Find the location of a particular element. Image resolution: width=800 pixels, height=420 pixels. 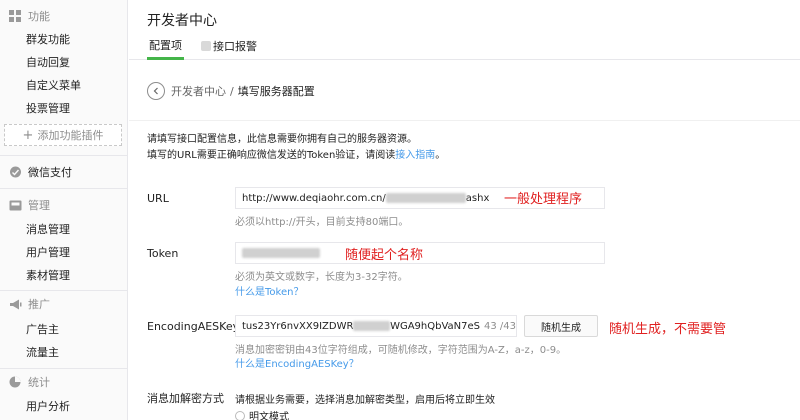

add-plugin-label: 添加功能插件 is located at coordinates (70, 135).